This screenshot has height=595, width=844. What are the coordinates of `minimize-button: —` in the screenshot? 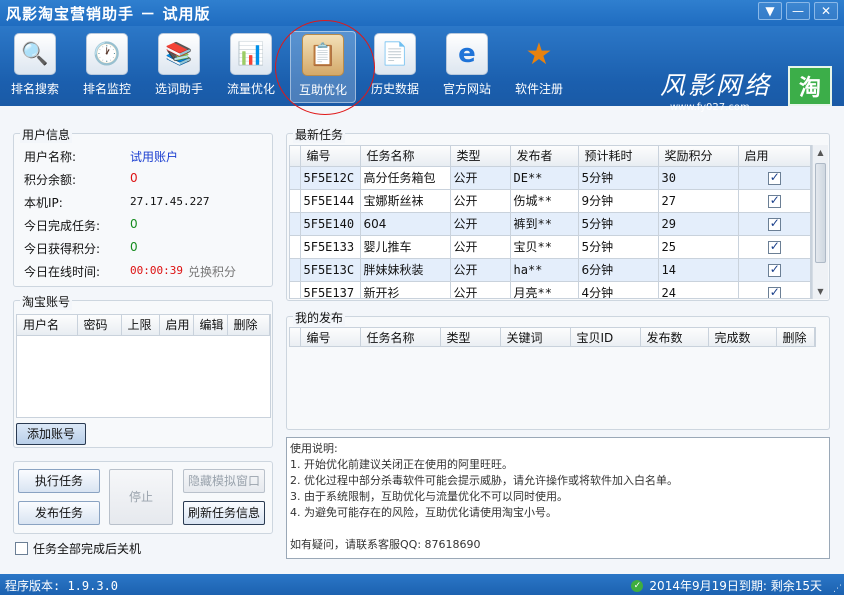 It's located at (798, 11).